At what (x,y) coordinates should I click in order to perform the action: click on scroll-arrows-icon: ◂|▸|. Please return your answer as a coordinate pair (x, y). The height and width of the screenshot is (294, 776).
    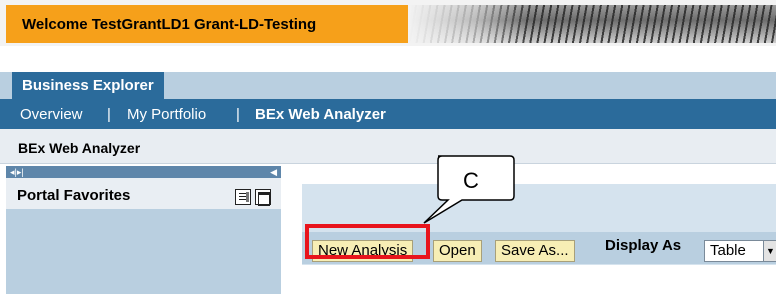
    Looking at the image, I should click on (17, 172).